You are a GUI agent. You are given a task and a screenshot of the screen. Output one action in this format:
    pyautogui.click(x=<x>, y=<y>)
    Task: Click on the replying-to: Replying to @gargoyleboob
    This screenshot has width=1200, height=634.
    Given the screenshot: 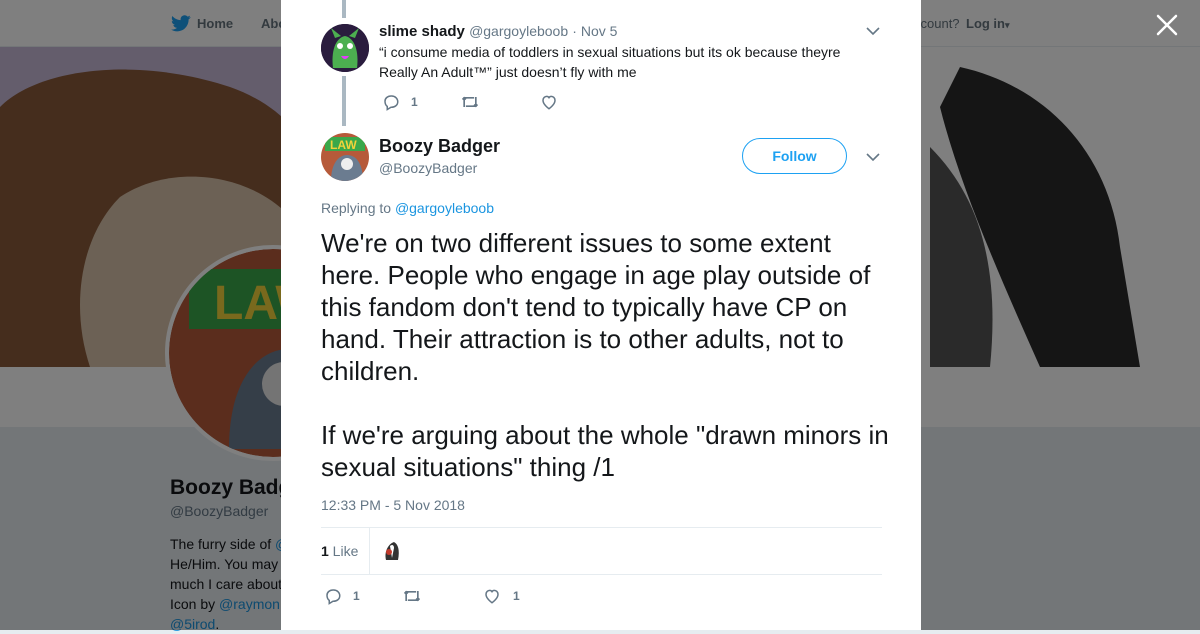 What is the action you would take?
    pyautogui.click(x=407, y=208)
    